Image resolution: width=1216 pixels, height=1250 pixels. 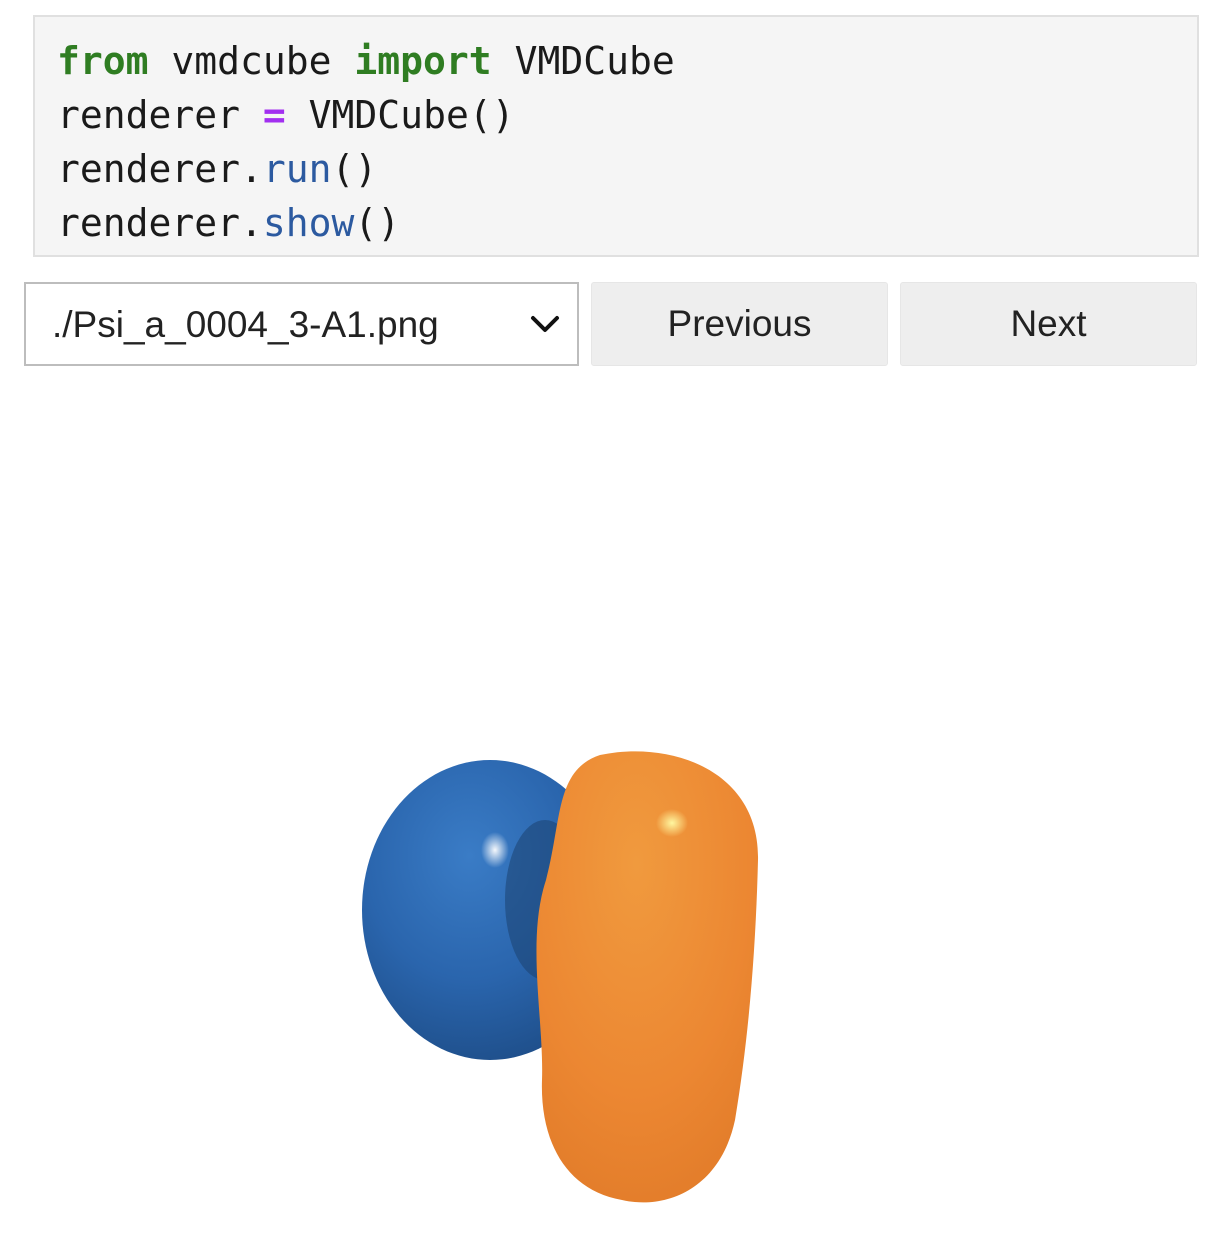 What do you see at coordinates (583, 61) in the screenshot?
I see `code-token: VMDCube` at bounding box center [583, 61].